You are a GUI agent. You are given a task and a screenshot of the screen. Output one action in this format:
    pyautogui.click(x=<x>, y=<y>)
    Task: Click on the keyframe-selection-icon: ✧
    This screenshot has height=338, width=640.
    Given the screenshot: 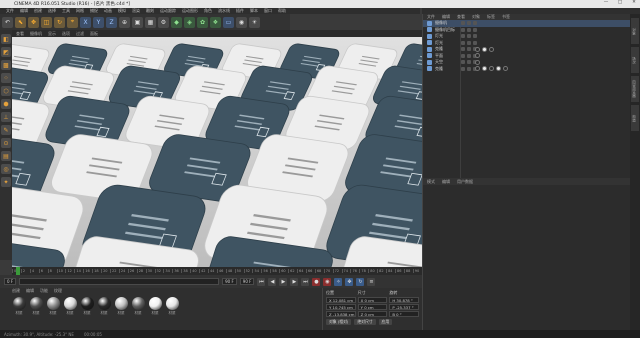 What is the action you would take?
    pyautogui.click(x=338, y=281)
    